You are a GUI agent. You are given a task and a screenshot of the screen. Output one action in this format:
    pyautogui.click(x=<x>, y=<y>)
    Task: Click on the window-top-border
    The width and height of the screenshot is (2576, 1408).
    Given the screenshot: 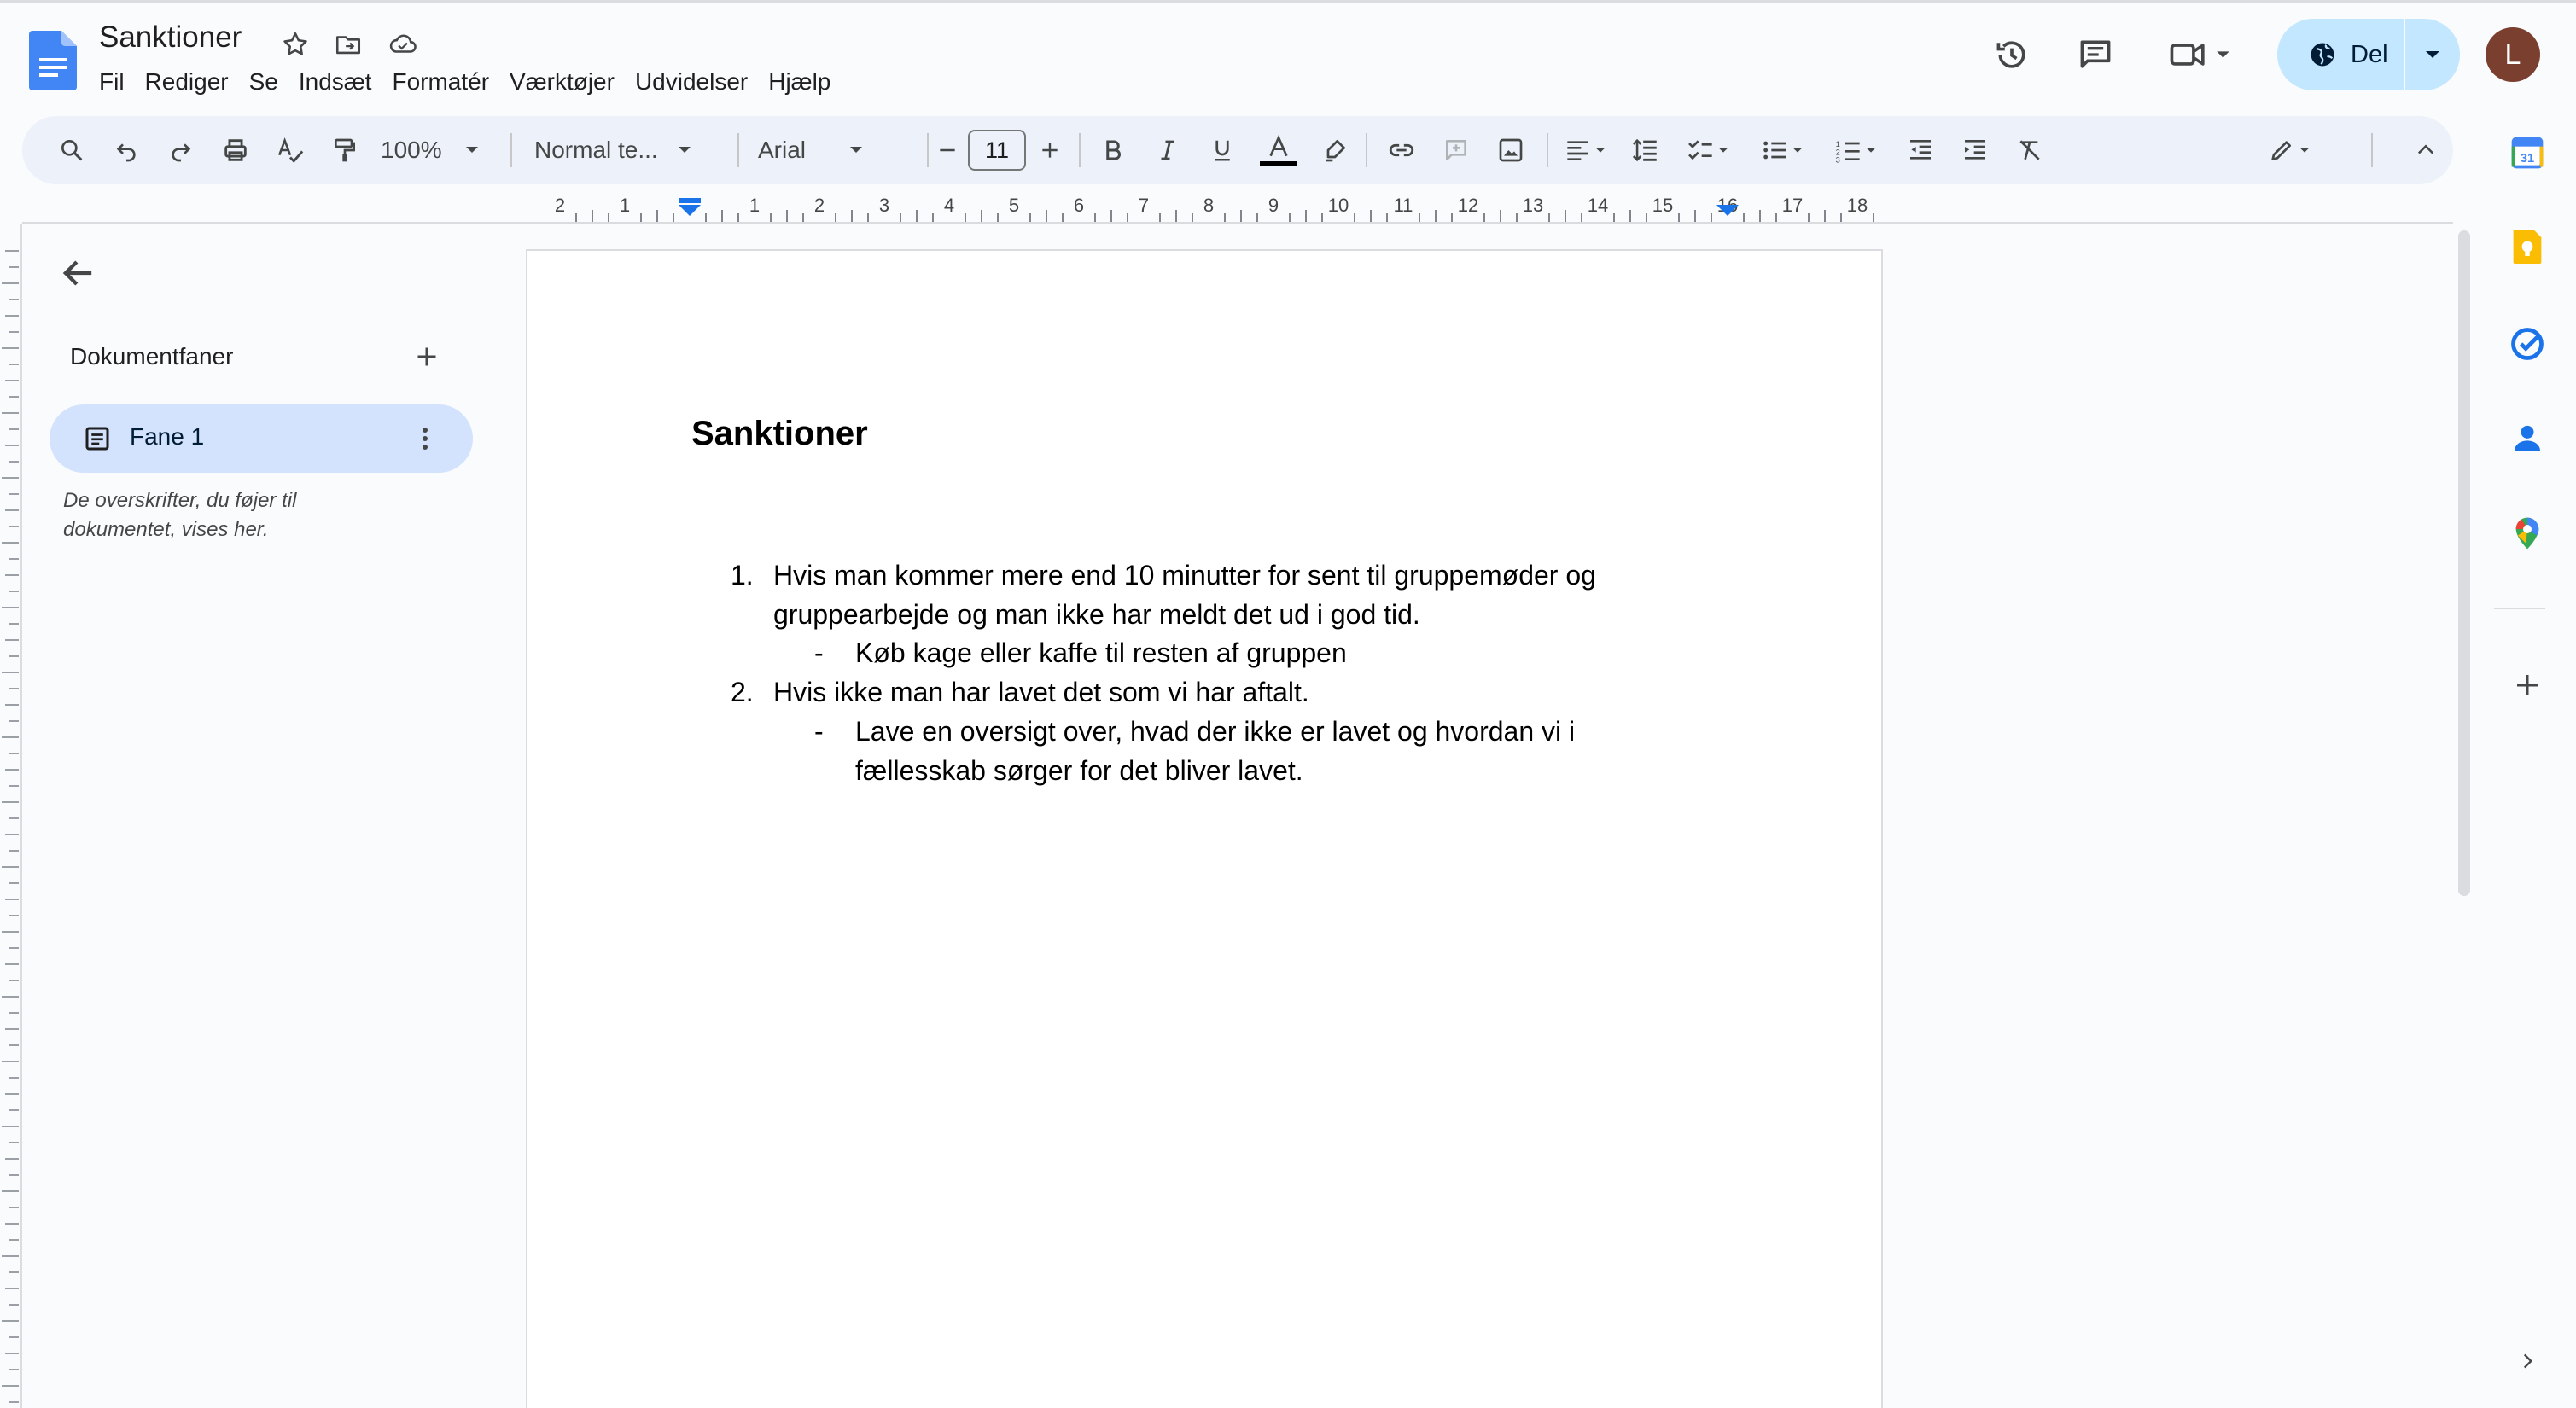 What is the action you would take?
    pyautogui.click(x=1288, y=1)
    